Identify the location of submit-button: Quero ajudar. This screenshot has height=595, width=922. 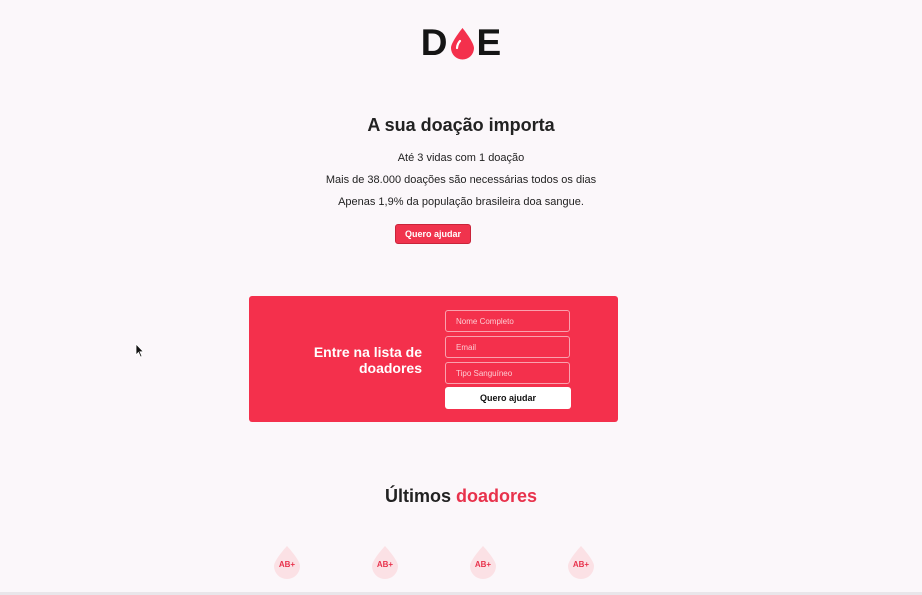
(508, 398).